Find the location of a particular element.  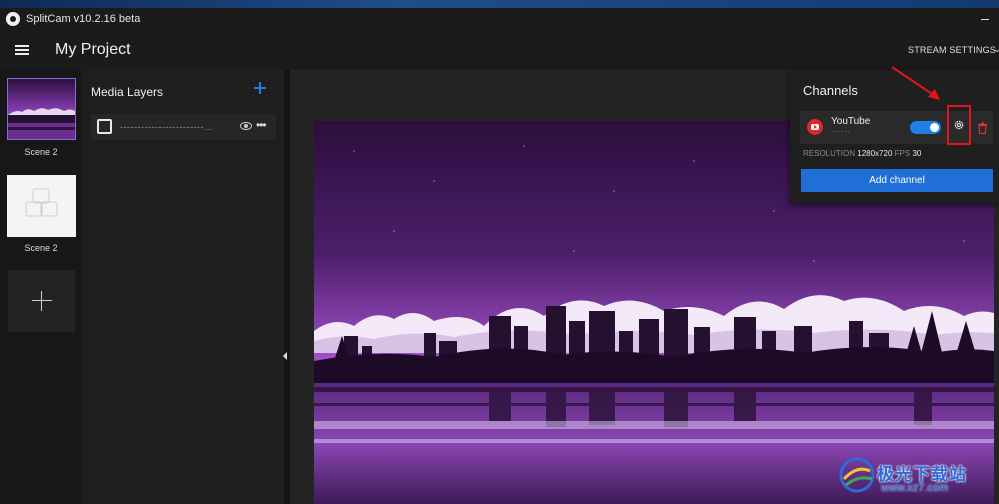

settings-highlight-box is located at coordinates (959, 125).